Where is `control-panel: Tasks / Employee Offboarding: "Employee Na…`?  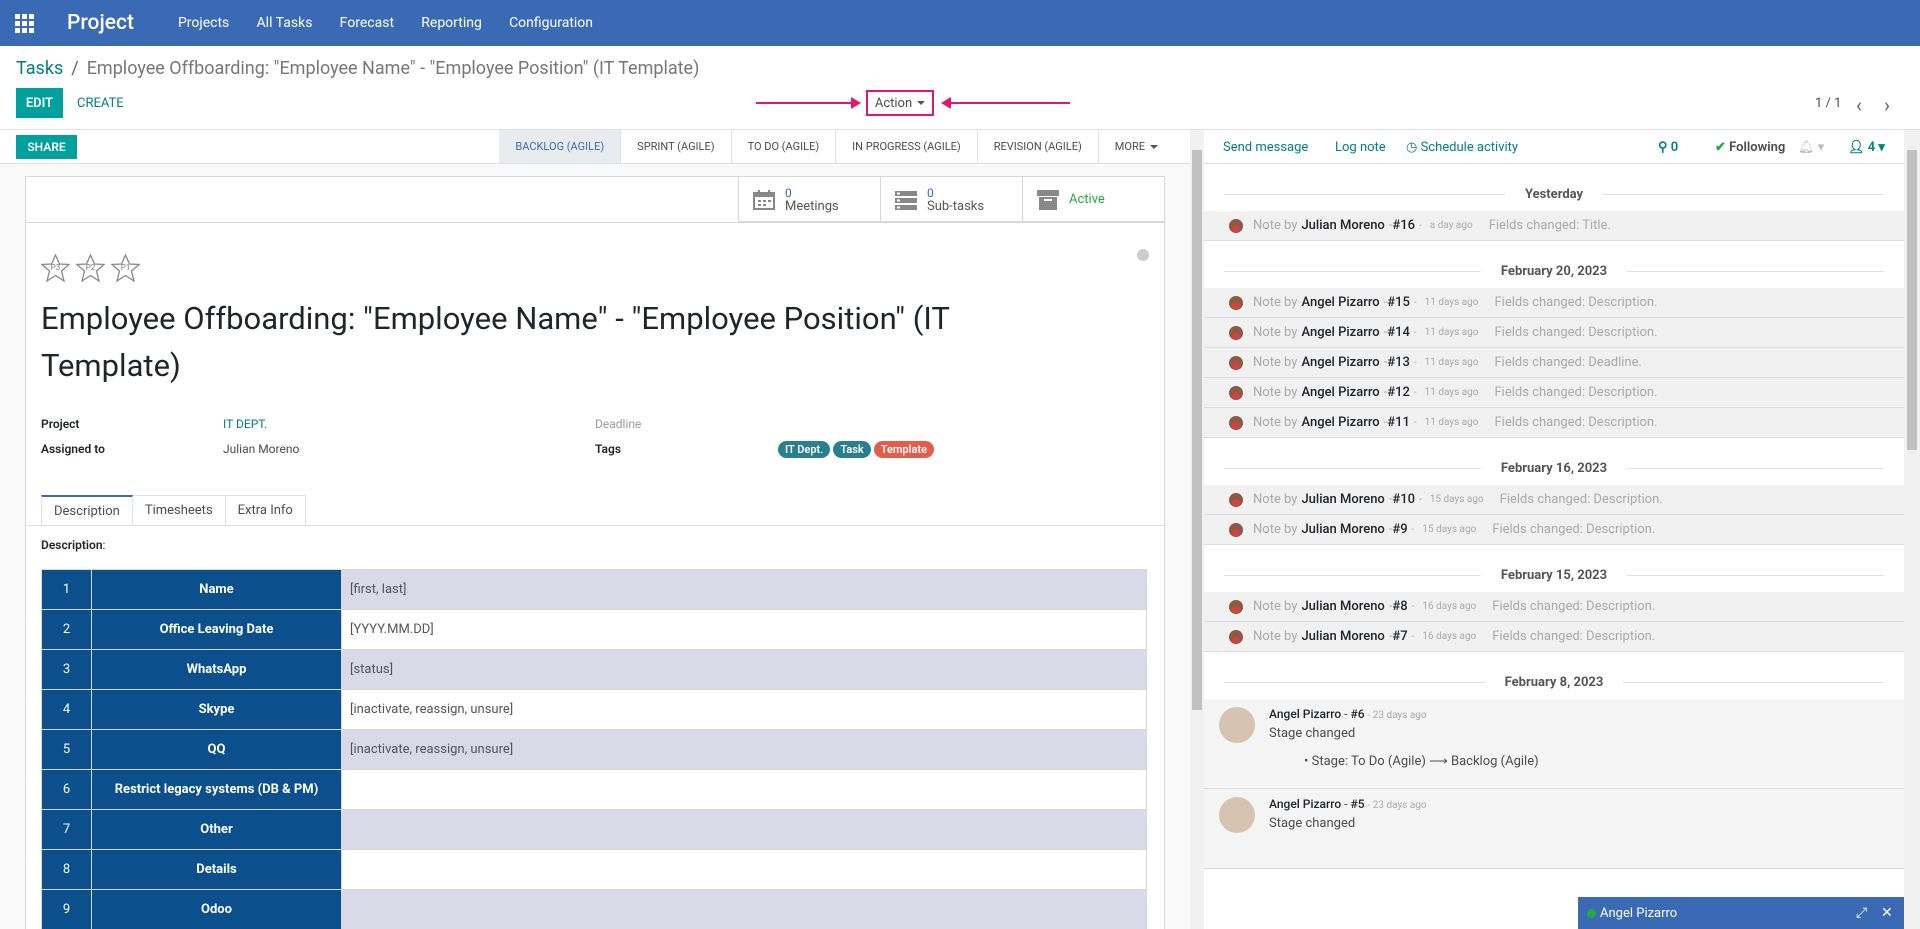
control-panel: Tasks / Employee Offboarding: "Employee Na… is located at coordinates (960, 88).